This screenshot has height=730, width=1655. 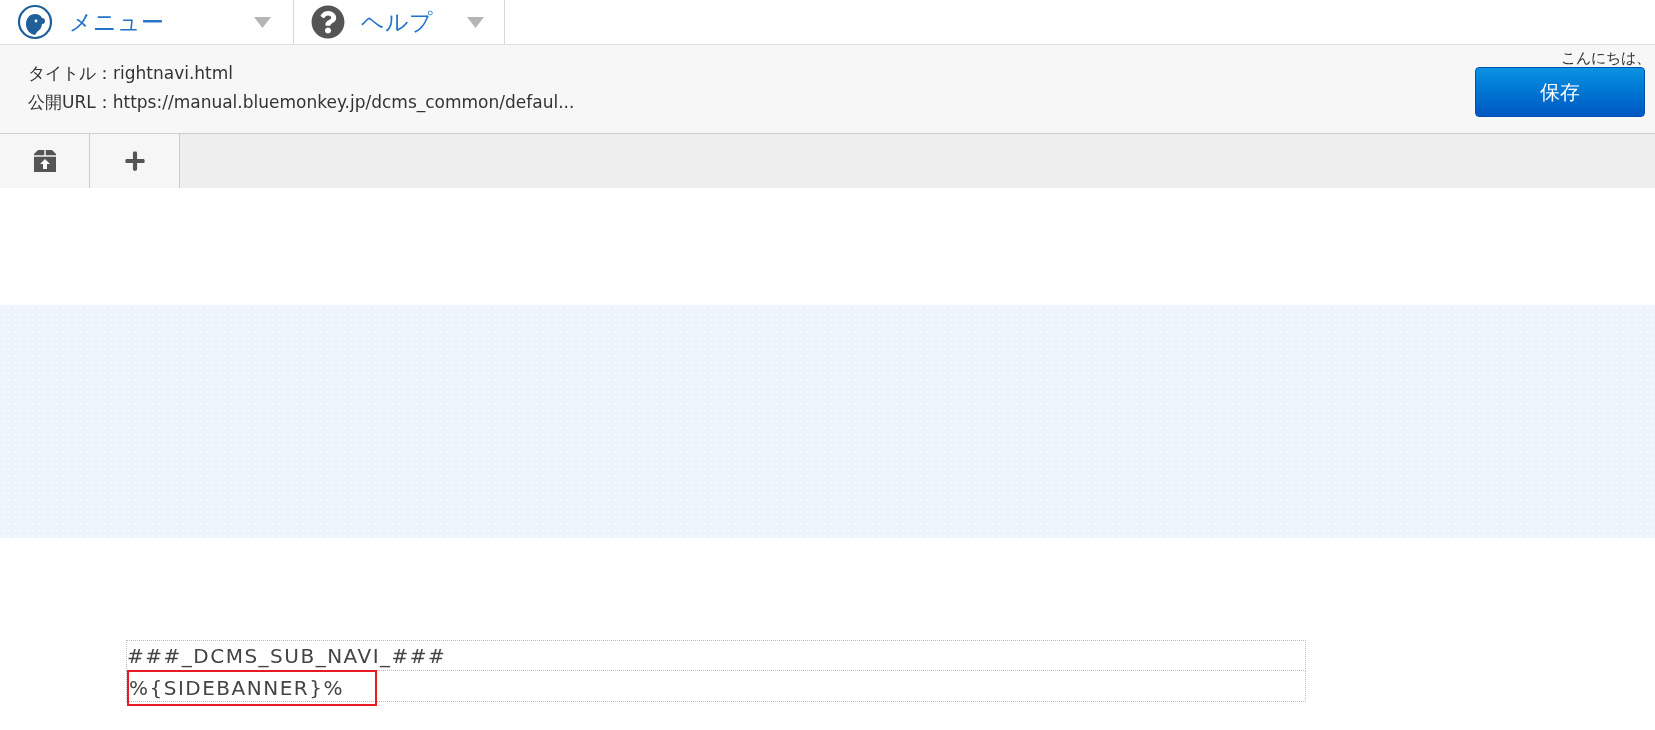 I want to click on title-text: タイトル：rightnavi.html, so click(x=131, y=73).